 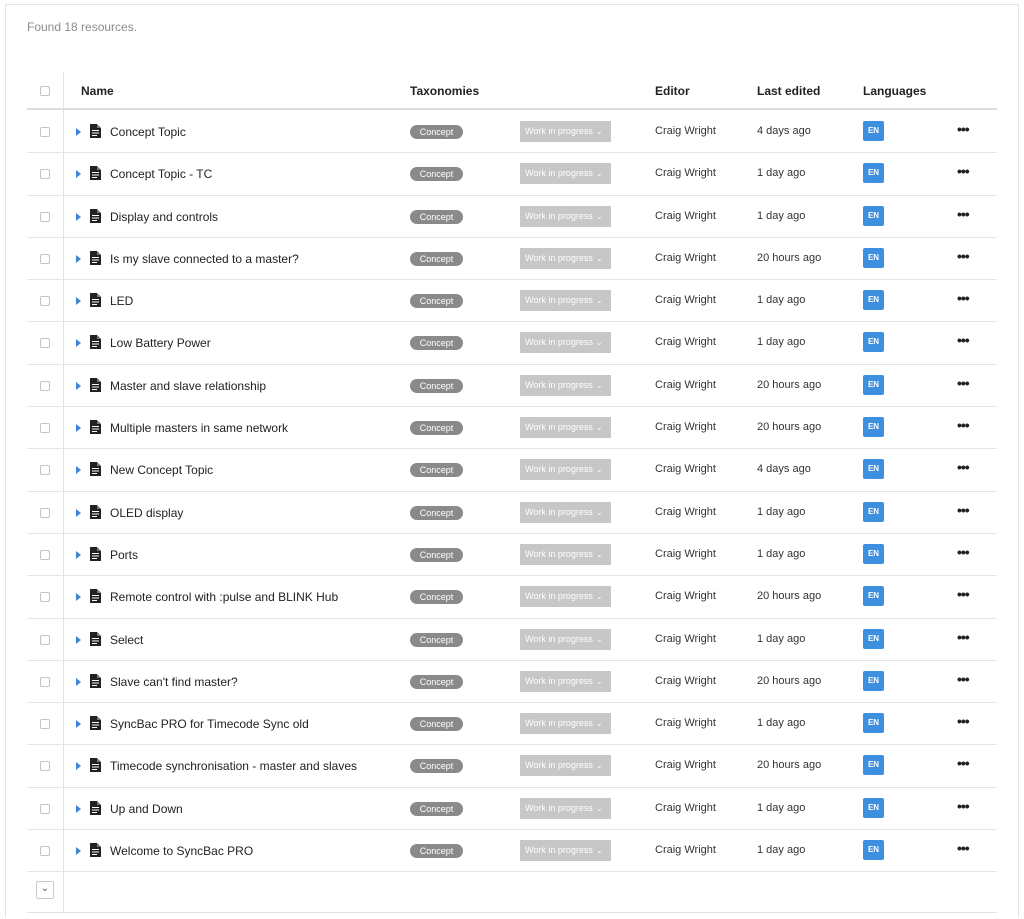 I want to click on resource-name: Select, so click(x=126, y=640).